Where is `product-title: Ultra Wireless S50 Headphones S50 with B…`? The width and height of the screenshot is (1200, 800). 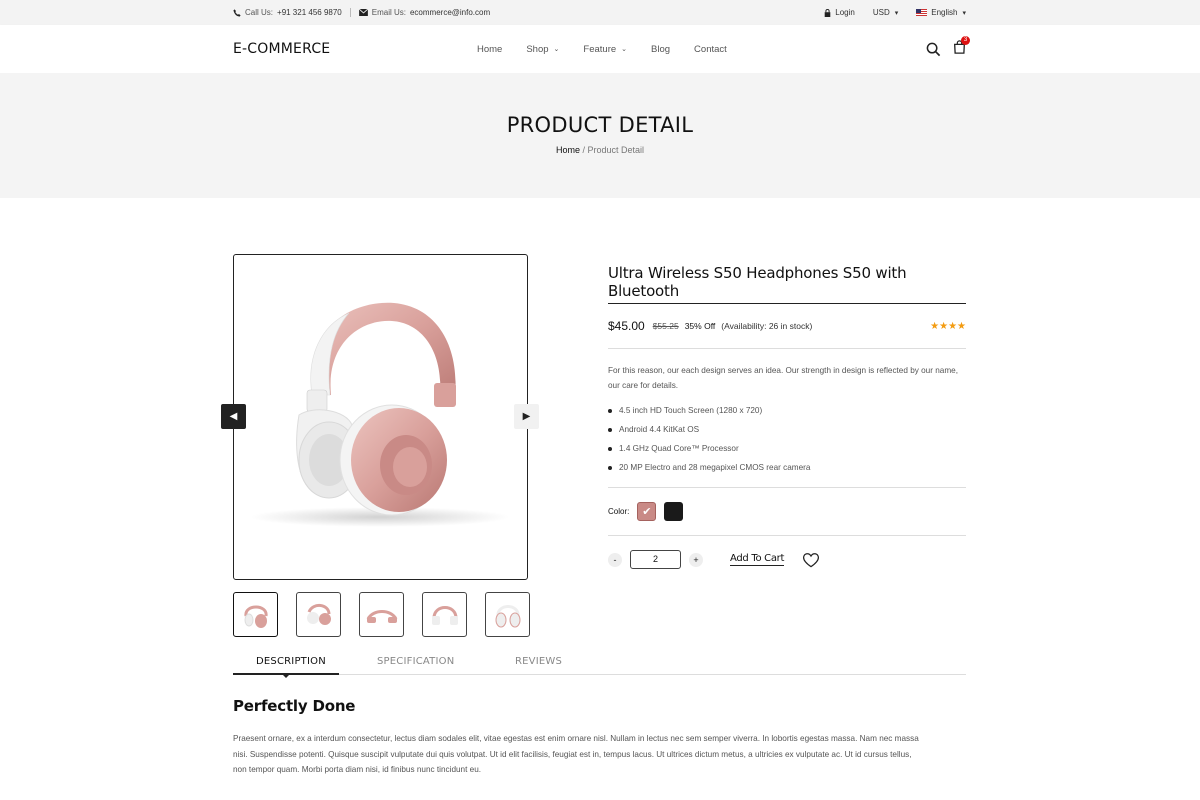
product-title: Ultra Wireless S50 Headphones S50 with B… is located at coordinates (787, 284).